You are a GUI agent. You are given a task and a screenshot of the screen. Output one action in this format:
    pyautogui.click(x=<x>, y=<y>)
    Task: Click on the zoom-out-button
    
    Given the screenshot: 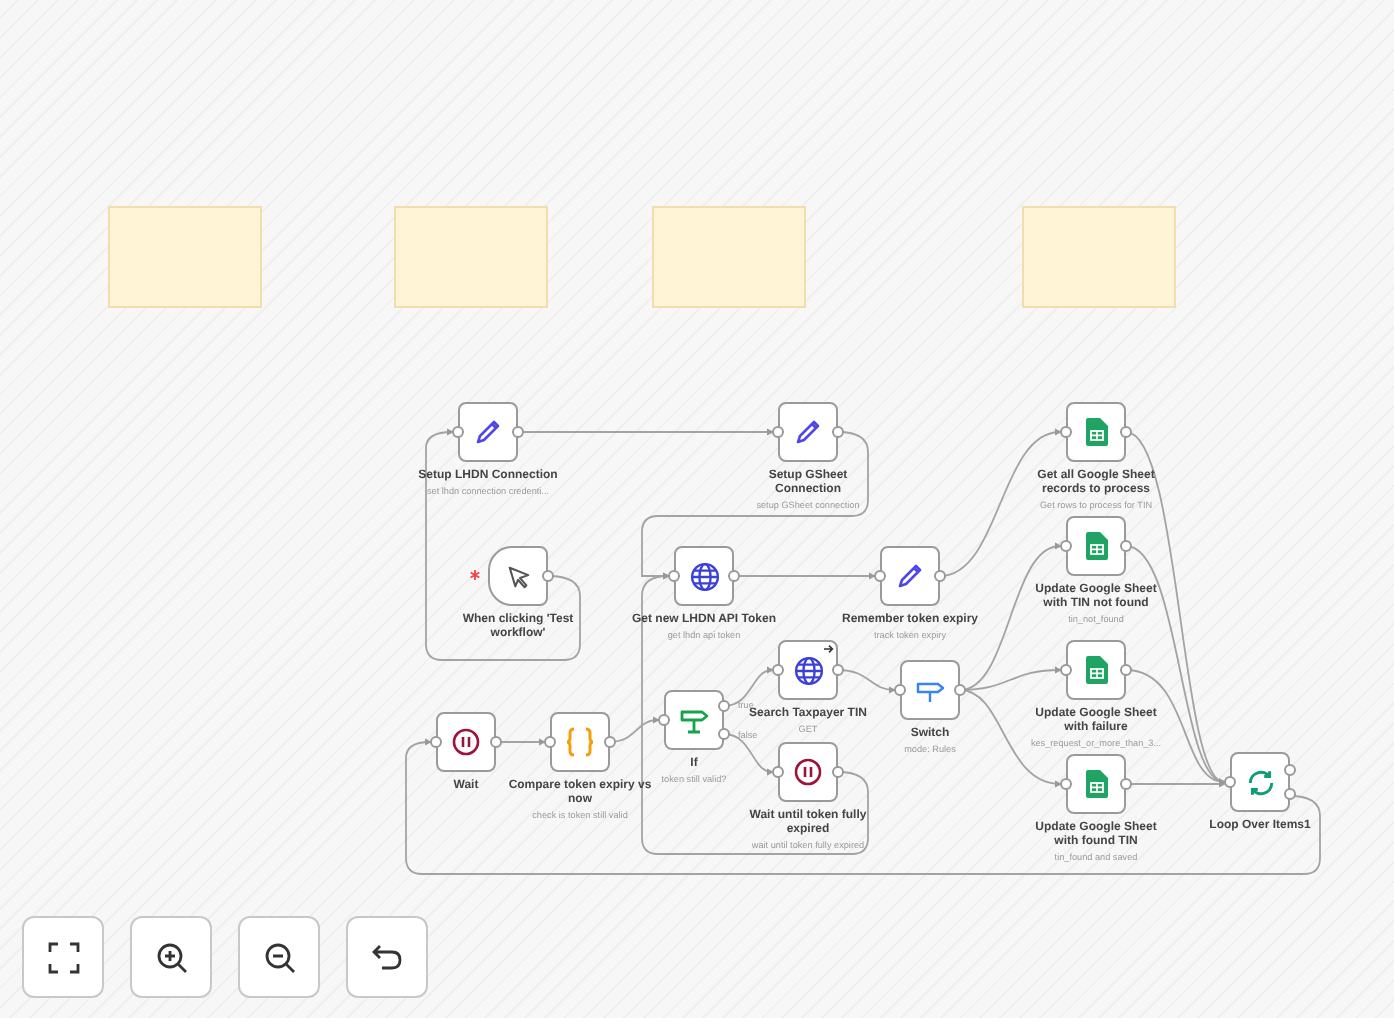 What is the action you would take?
    pyautogui.click(x=279, y=957)
    